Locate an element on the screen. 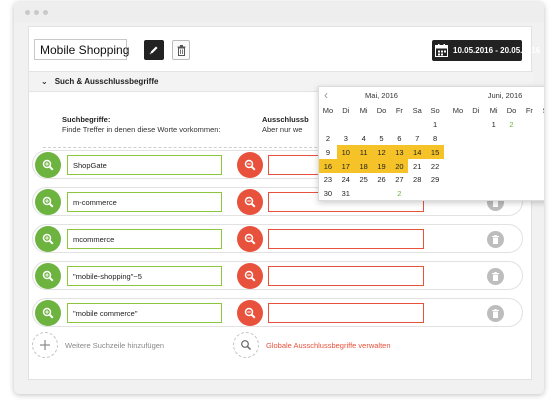  calendar-day: 31 is located at coordinates (346, 193).